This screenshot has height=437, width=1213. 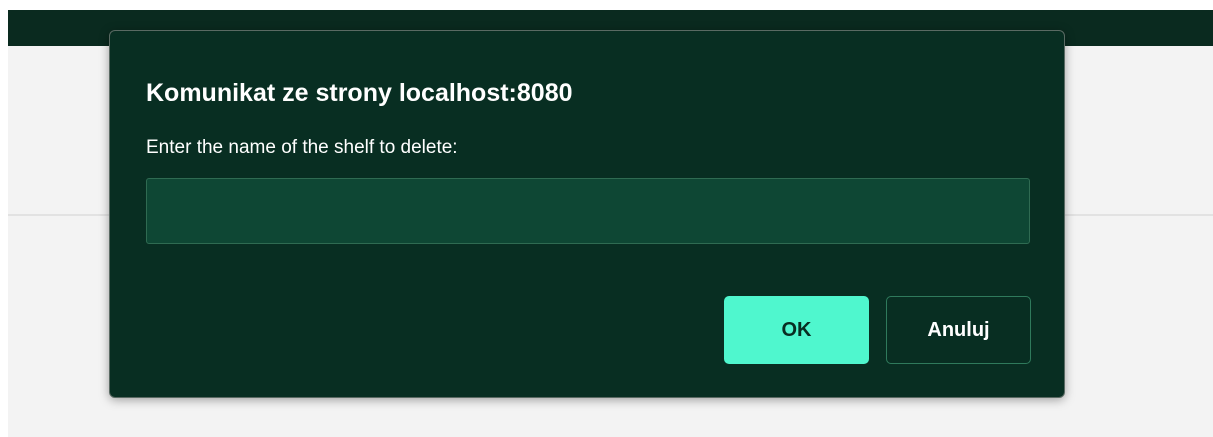 I want to click on cancel-button: Anuluj, so click(x=958, y=330).